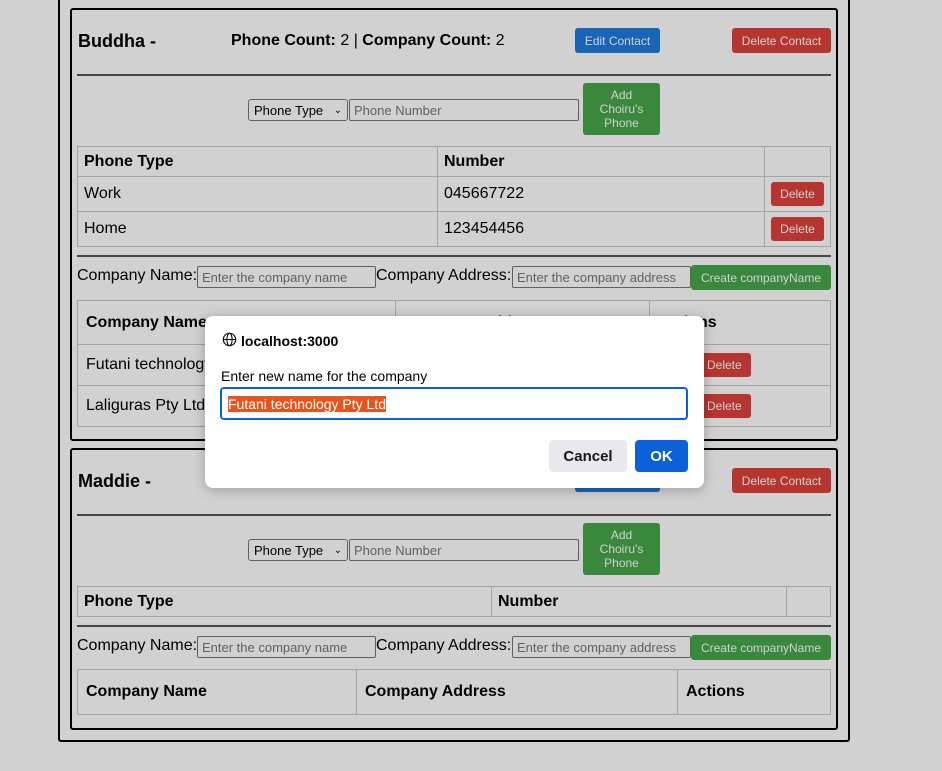 The image size is (942, 771). What do you see at coordinates (661, 456) in the screenshot?
I see `ok-button: OK` at bounding box center [661, 456].